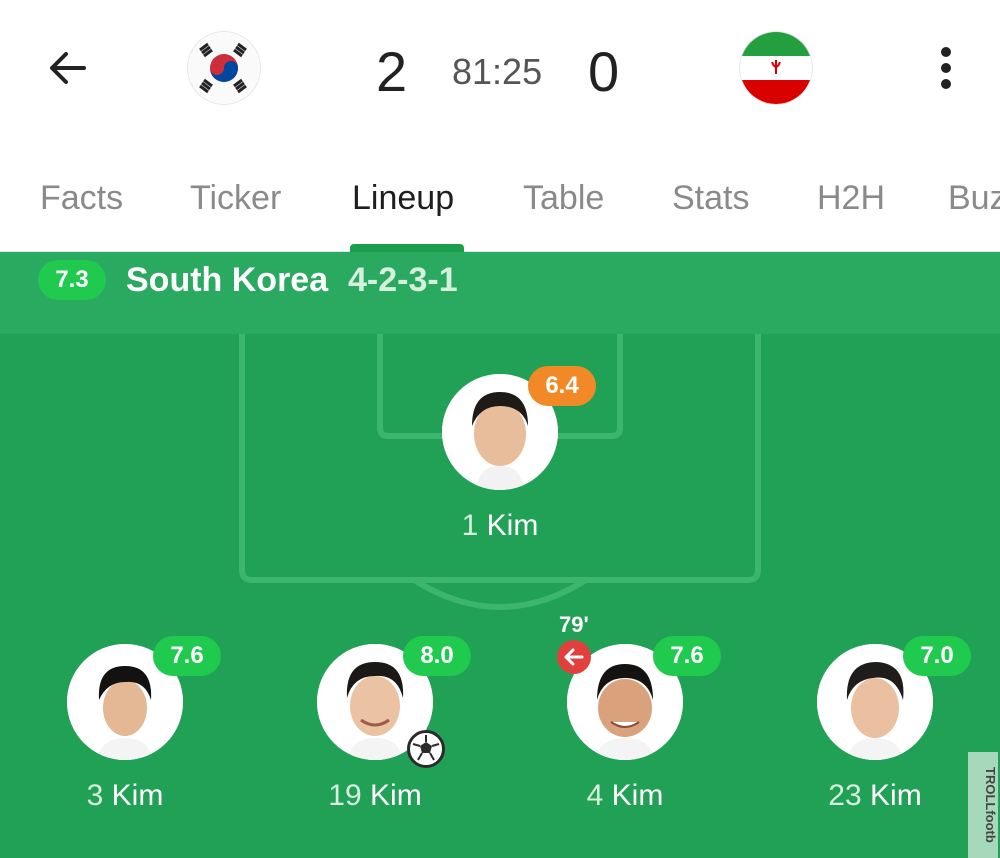 This screenshot has width=1000, height=858. What do you see at coordinates (125, 740) in the screenshot?
I see `player-3-kim: 7.6 3 Kim` at bounding box center [125, 740].